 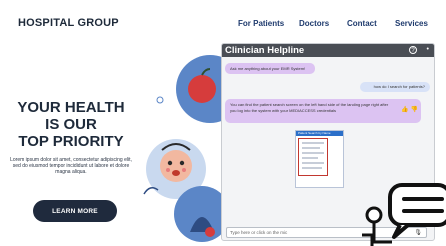 What do you see at coordinates (362, 23) in the screenshot?
I see `nav-contact: Contact` at bounding box center [362, 23].